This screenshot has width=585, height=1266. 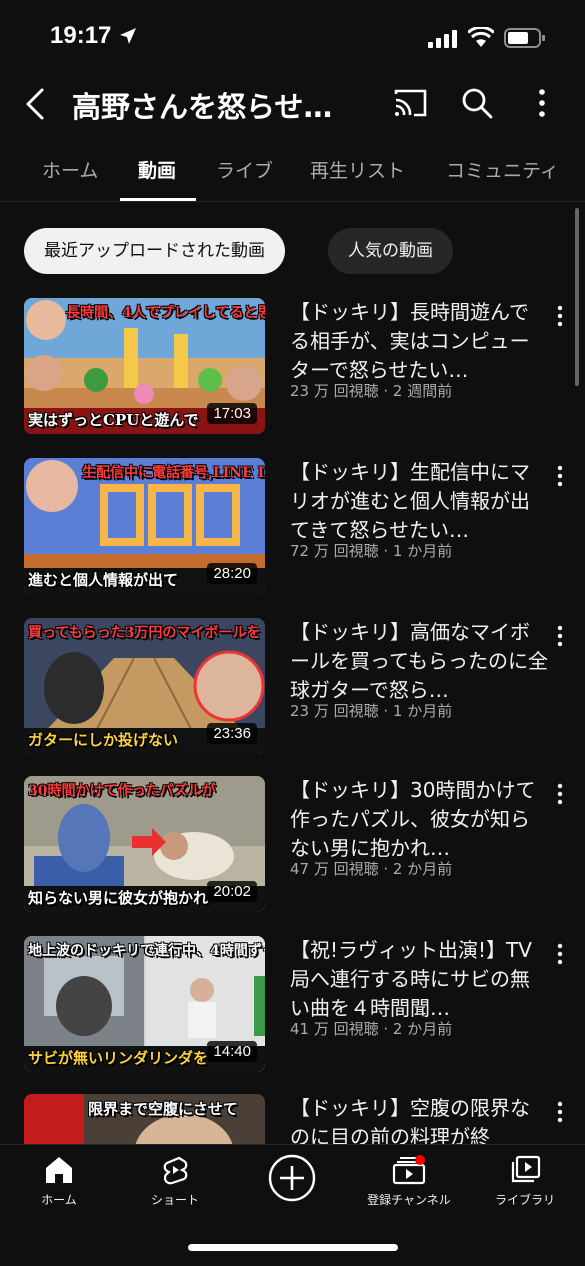 What do you see at coordinates (59, 1170) in the screenshot?
I see `home-icon` at bounding box center [59, 1170].